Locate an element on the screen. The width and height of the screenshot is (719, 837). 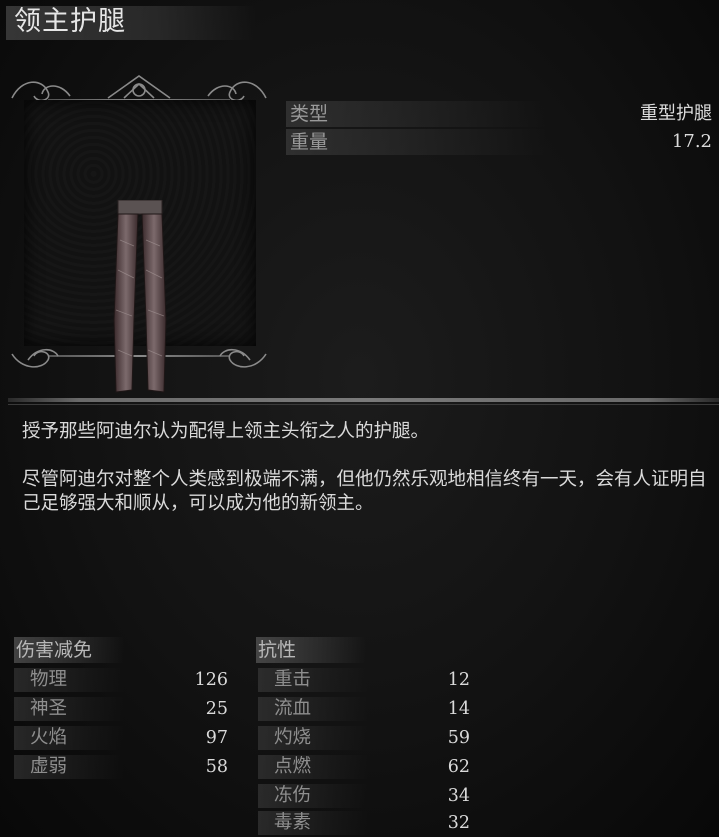
greaves-item-icon is located at coordinates (140, 296).